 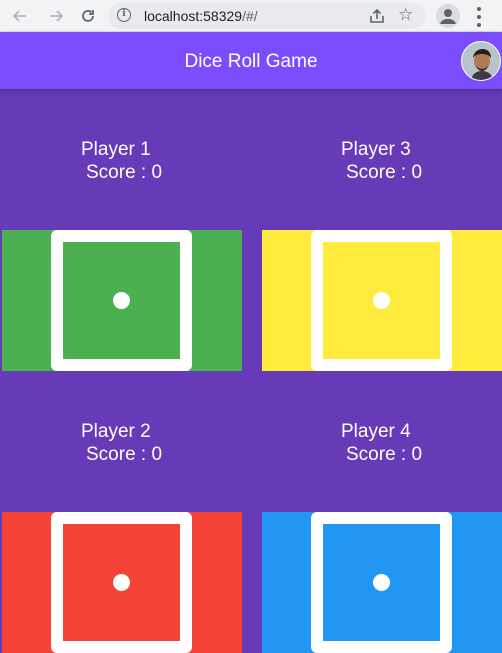 I want to click on player-2-score: Score : 0, so click(x=124, y=454).